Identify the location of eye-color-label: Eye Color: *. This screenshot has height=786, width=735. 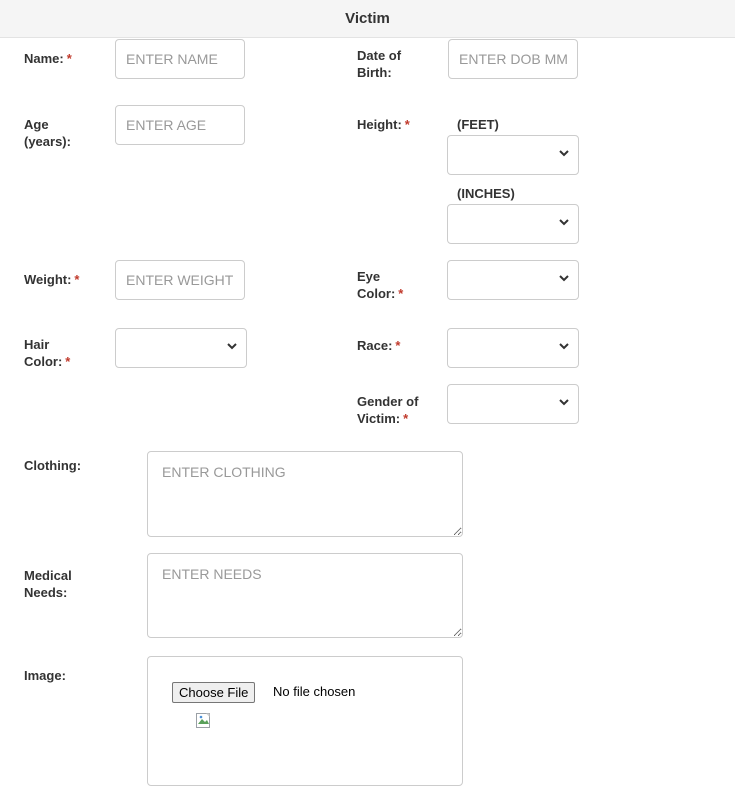
(380, 285).